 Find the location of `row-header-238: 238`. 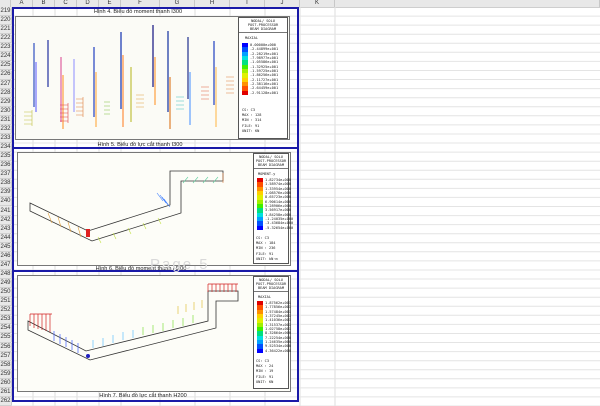

row-header-238: 238 is located at coordinates (5, 184).